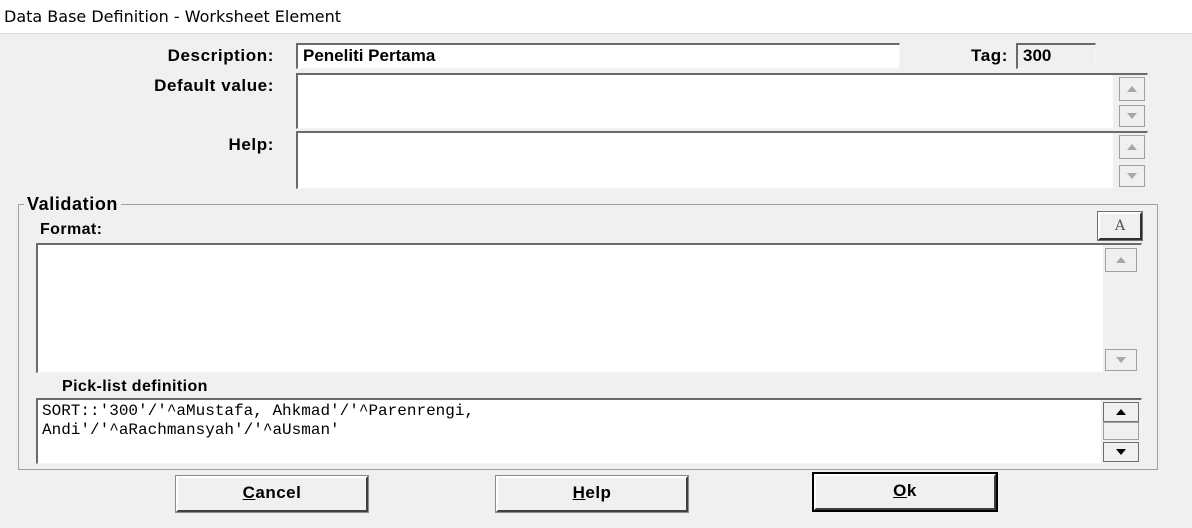 Image resolution: width=1192 pixels, height=528 pixels. I want to click on tag-label: Tag:, so click(989, 55).